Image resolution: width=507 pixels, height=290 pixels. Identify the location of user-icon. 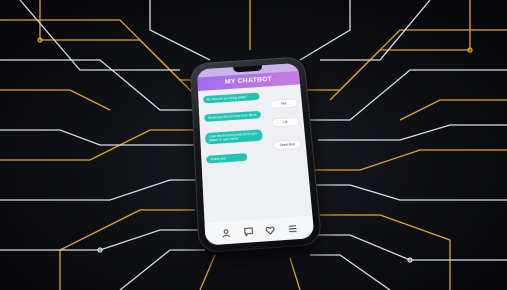
(227, 233).